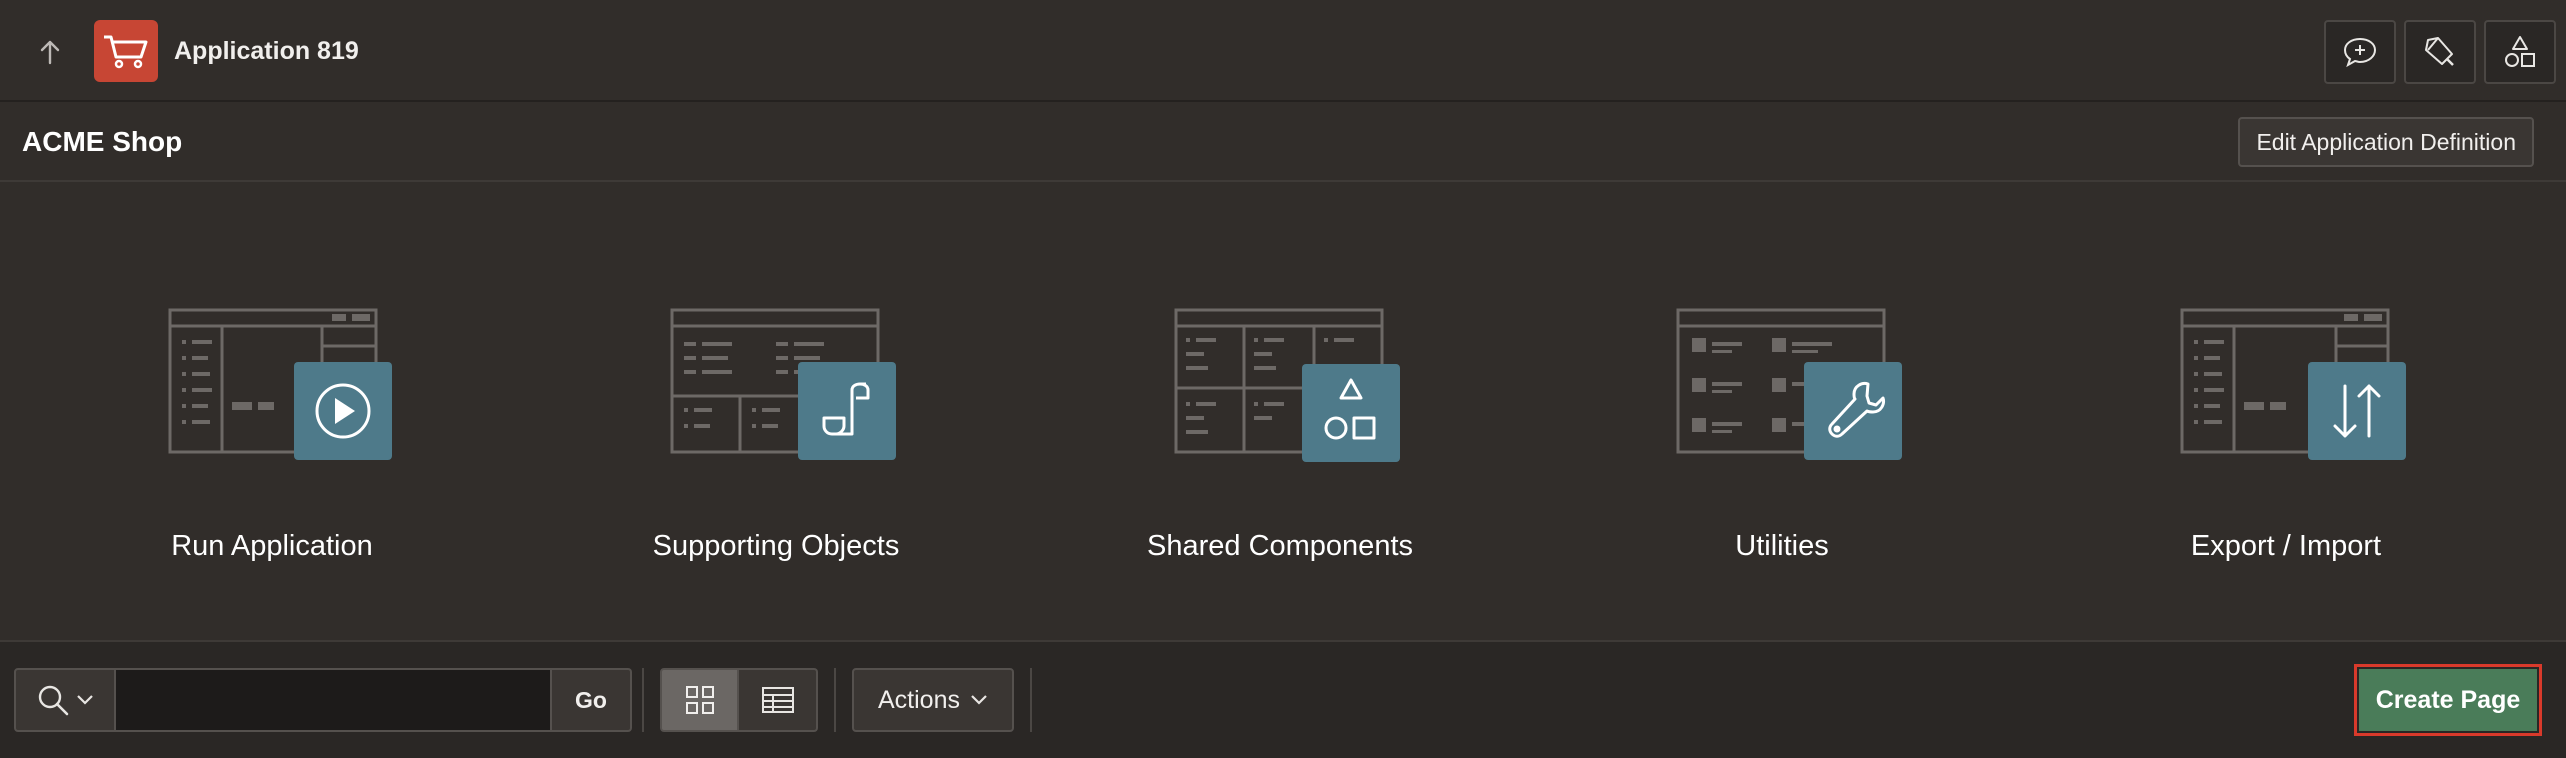  I want to click on tile-run-application: Run Application, so click(272, 412).